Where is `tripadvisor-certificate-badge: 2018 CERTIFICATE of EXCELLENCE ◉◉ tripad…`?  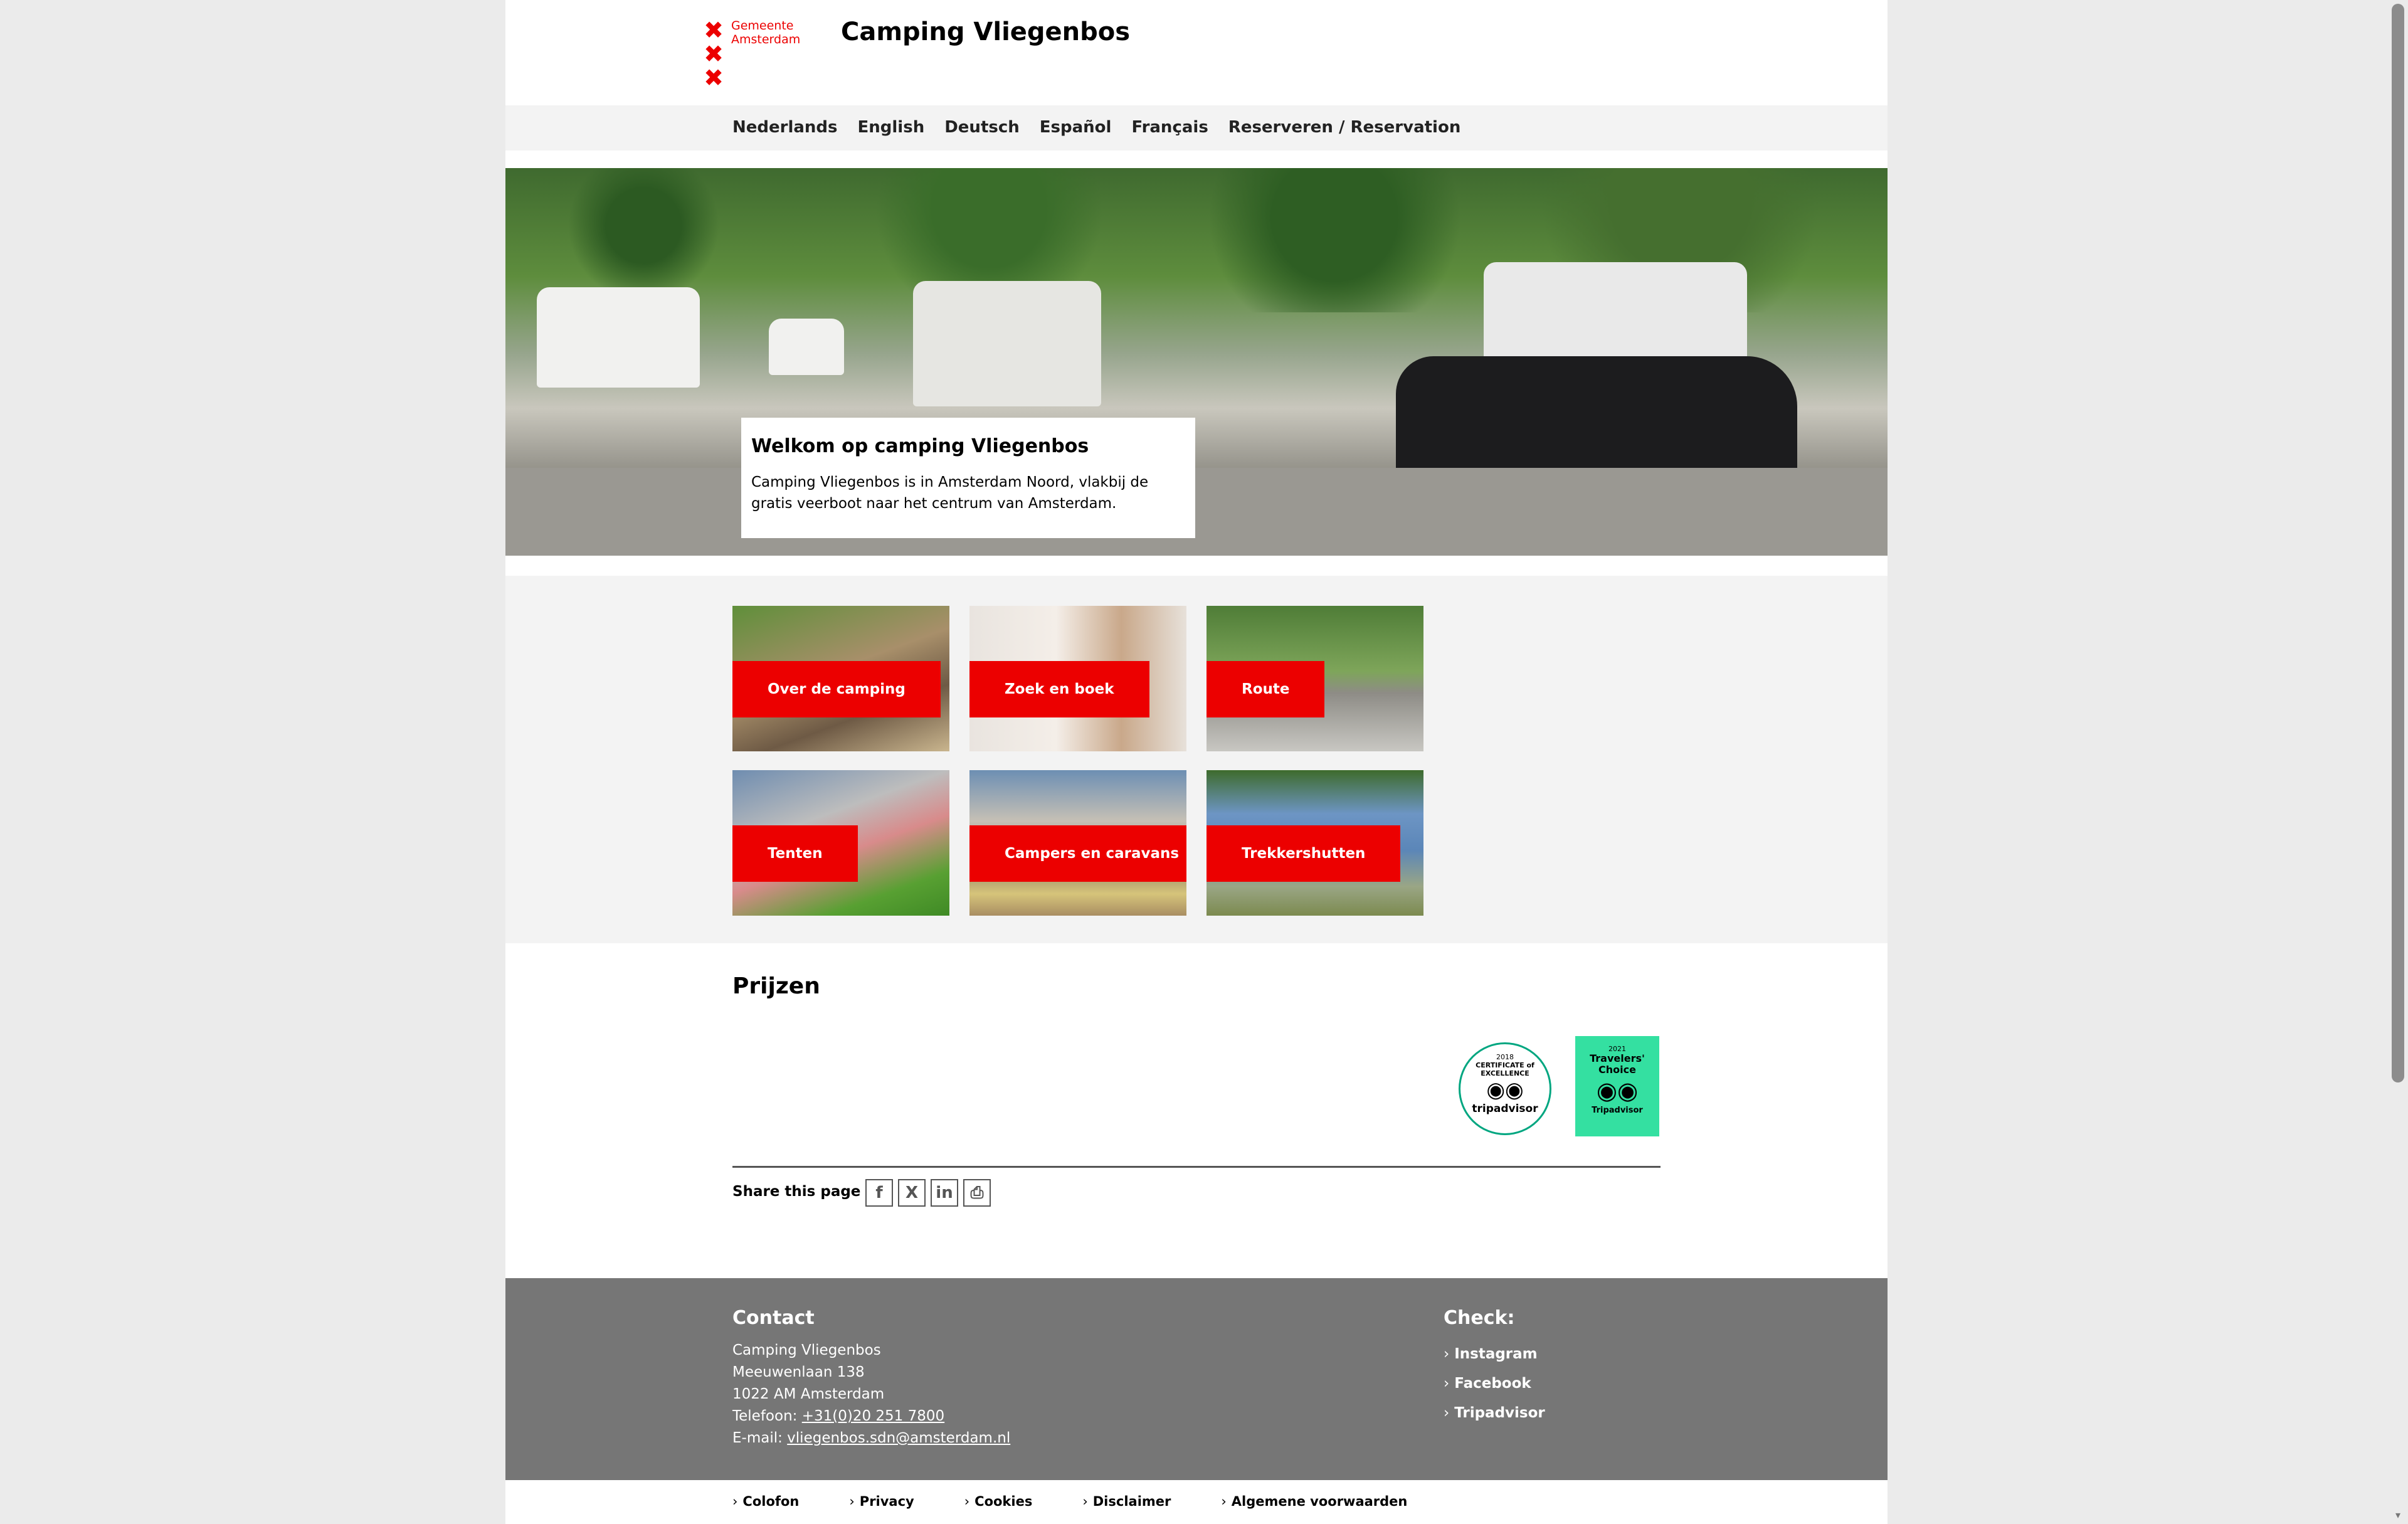 tripadvisor-certificate-badge: 2018 CERTIFICATE of EXCELLENCE ◉◉ tripad… is located at coordinates (1505, 1089).